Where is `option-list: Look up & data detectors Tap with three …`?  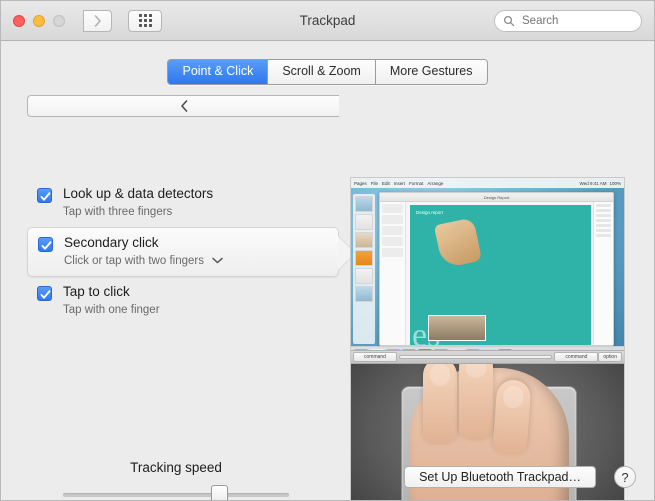 option-list: Look up & data detectors Tap with three … is located at coordinates (191, 252).